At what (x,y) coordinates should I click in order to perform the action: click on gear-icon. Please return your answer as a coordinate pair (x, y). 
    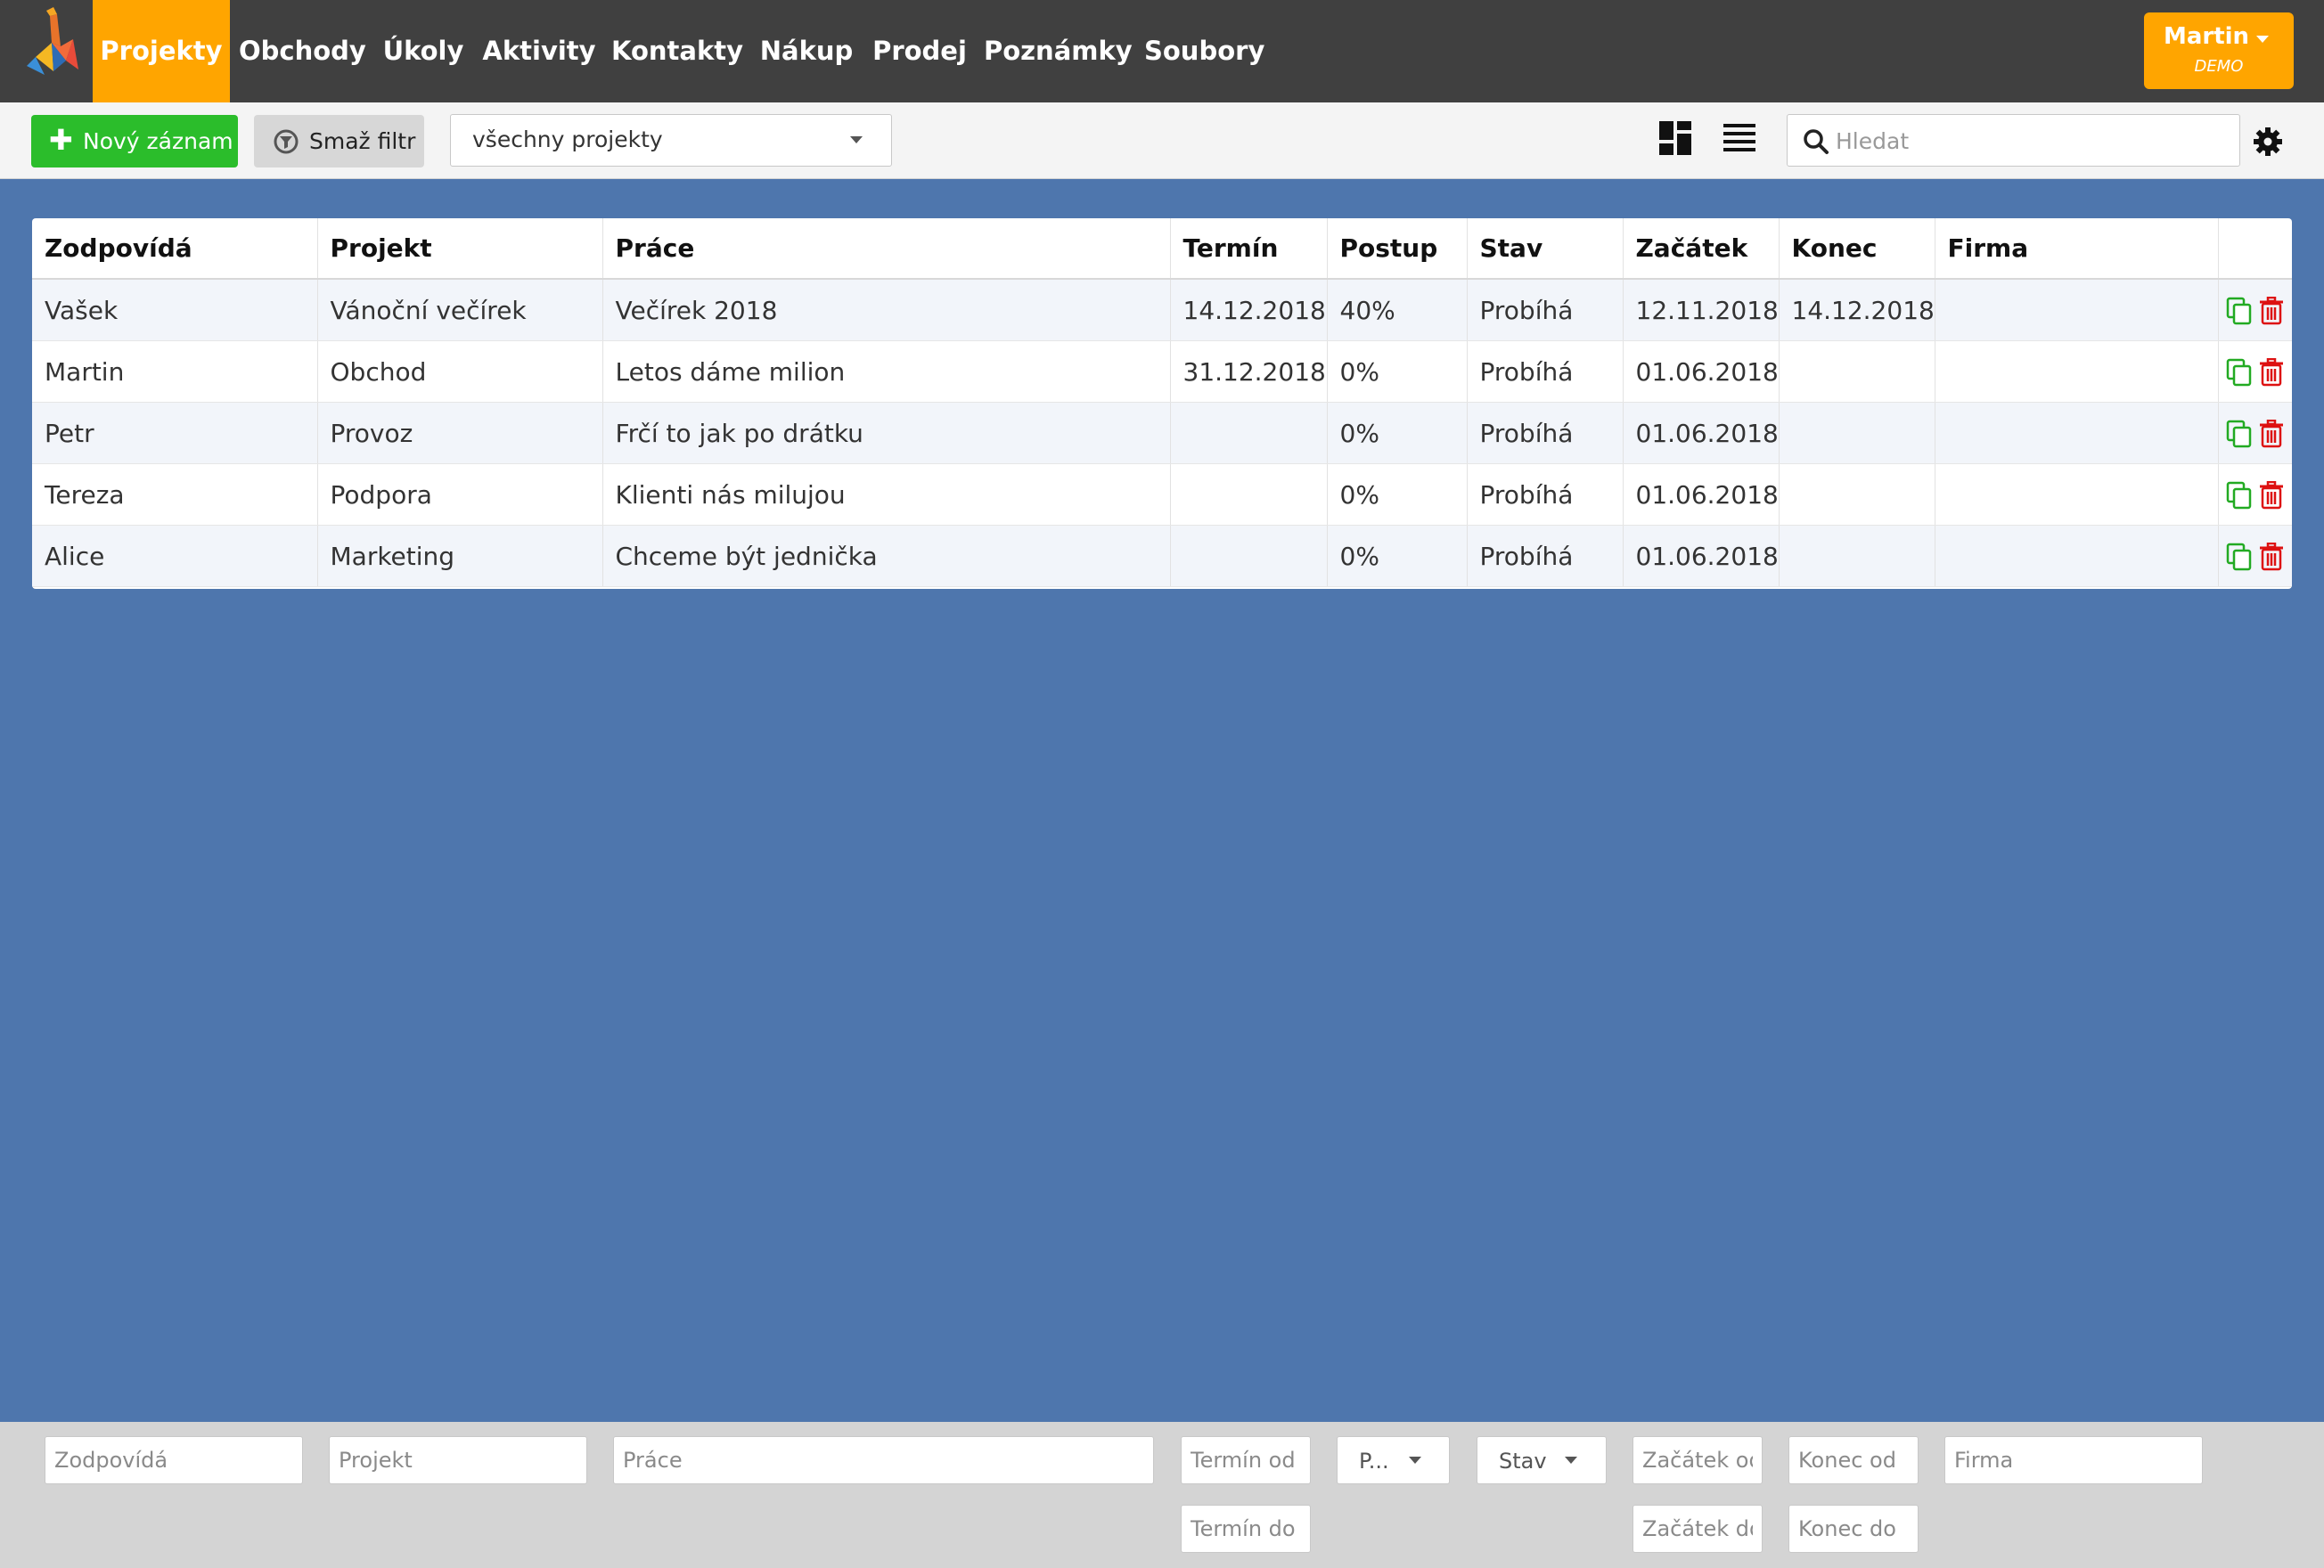
    Looking at the image, I should click on (2268, 142).